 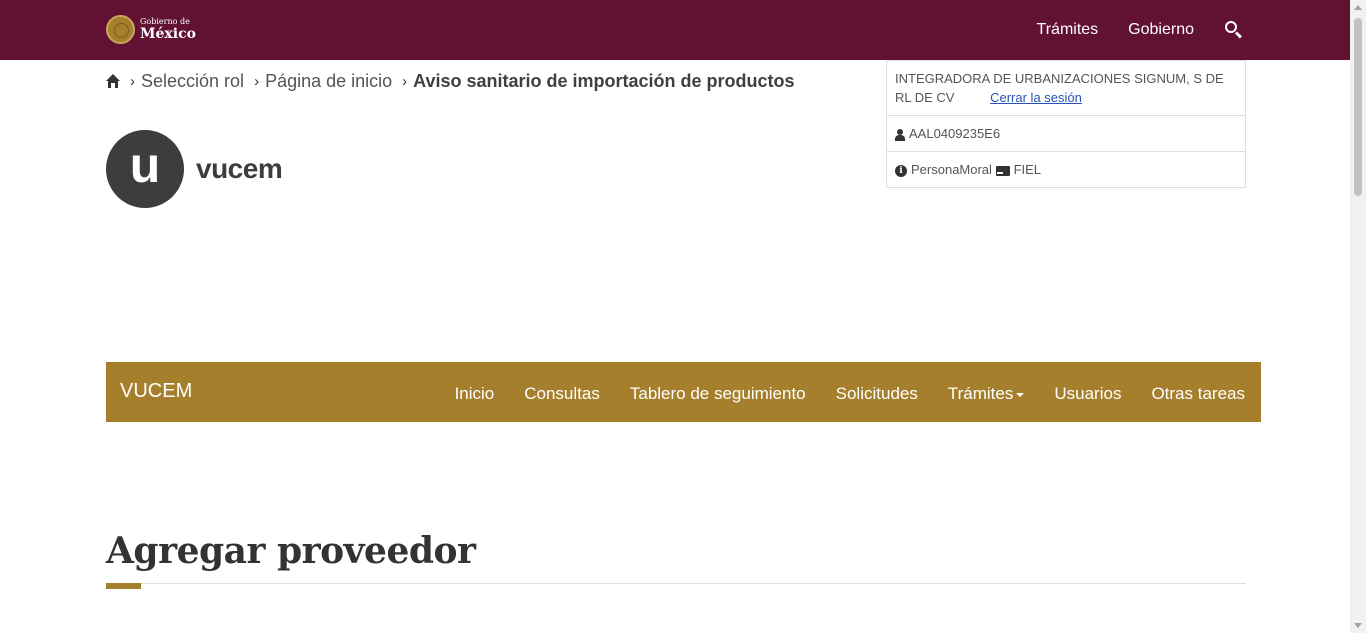 I want to click on gob-mx-logo-text: Gobierno de México, so click(x=168, y=29).